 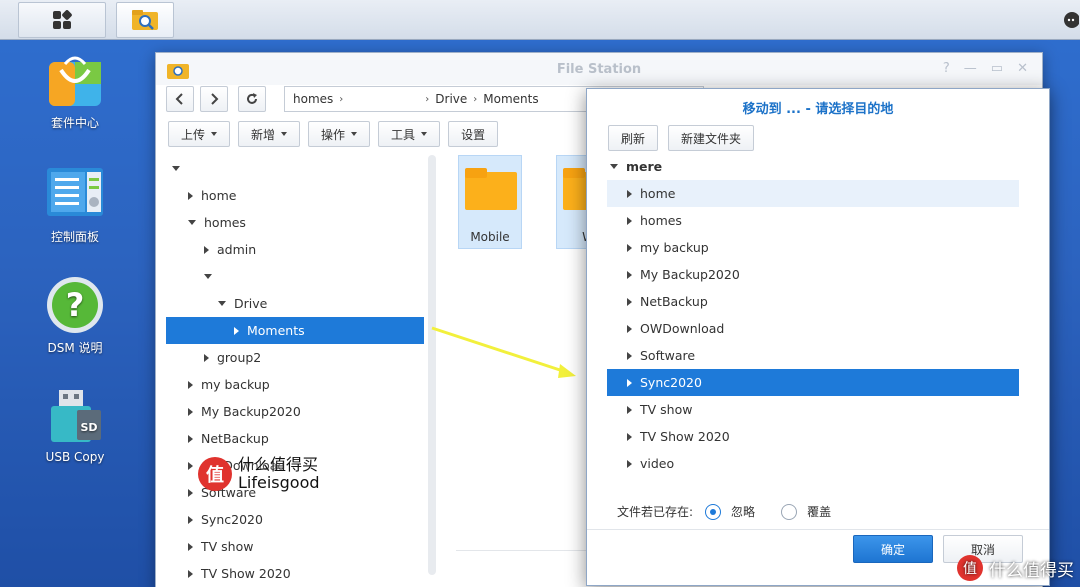 I want to click on destination-item-tv-show: TV show, so click(x=813, y=409).